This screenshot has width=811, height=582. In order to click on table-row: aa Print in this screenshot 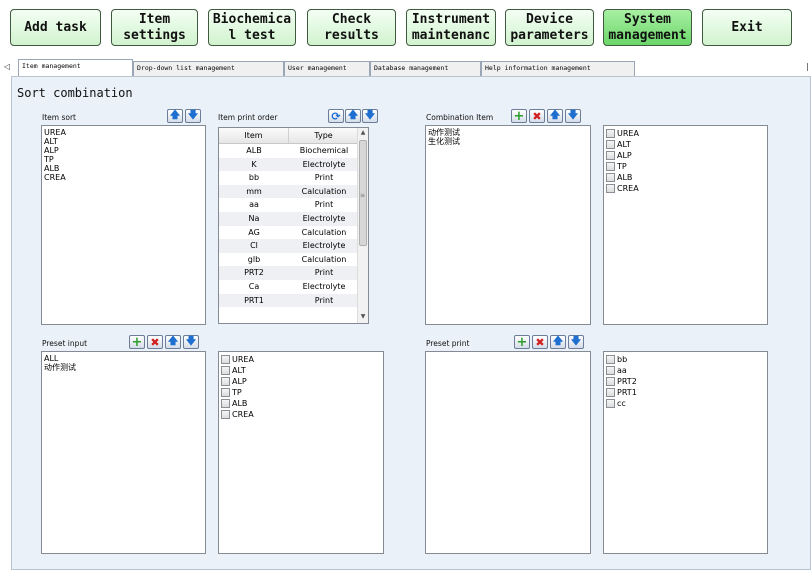, I will do `click(289, 205)`.